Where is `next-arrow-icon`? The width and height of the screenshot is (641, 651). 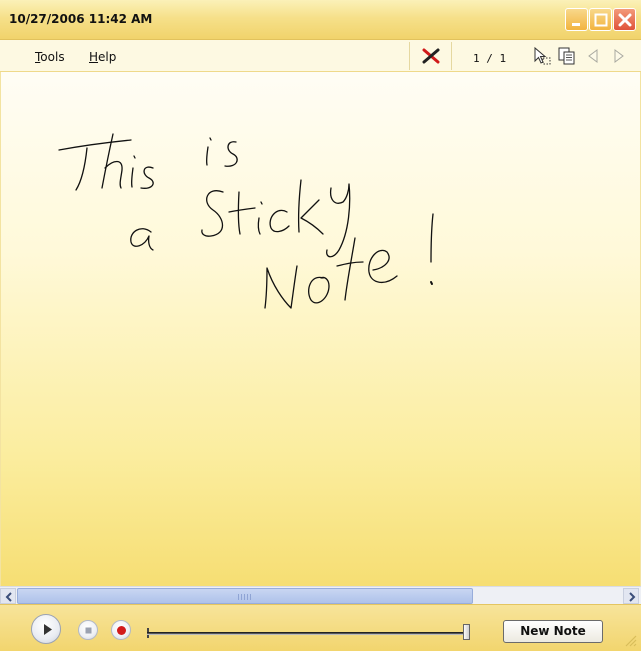 next-arrow-icon is located at coordinates (619, 56).